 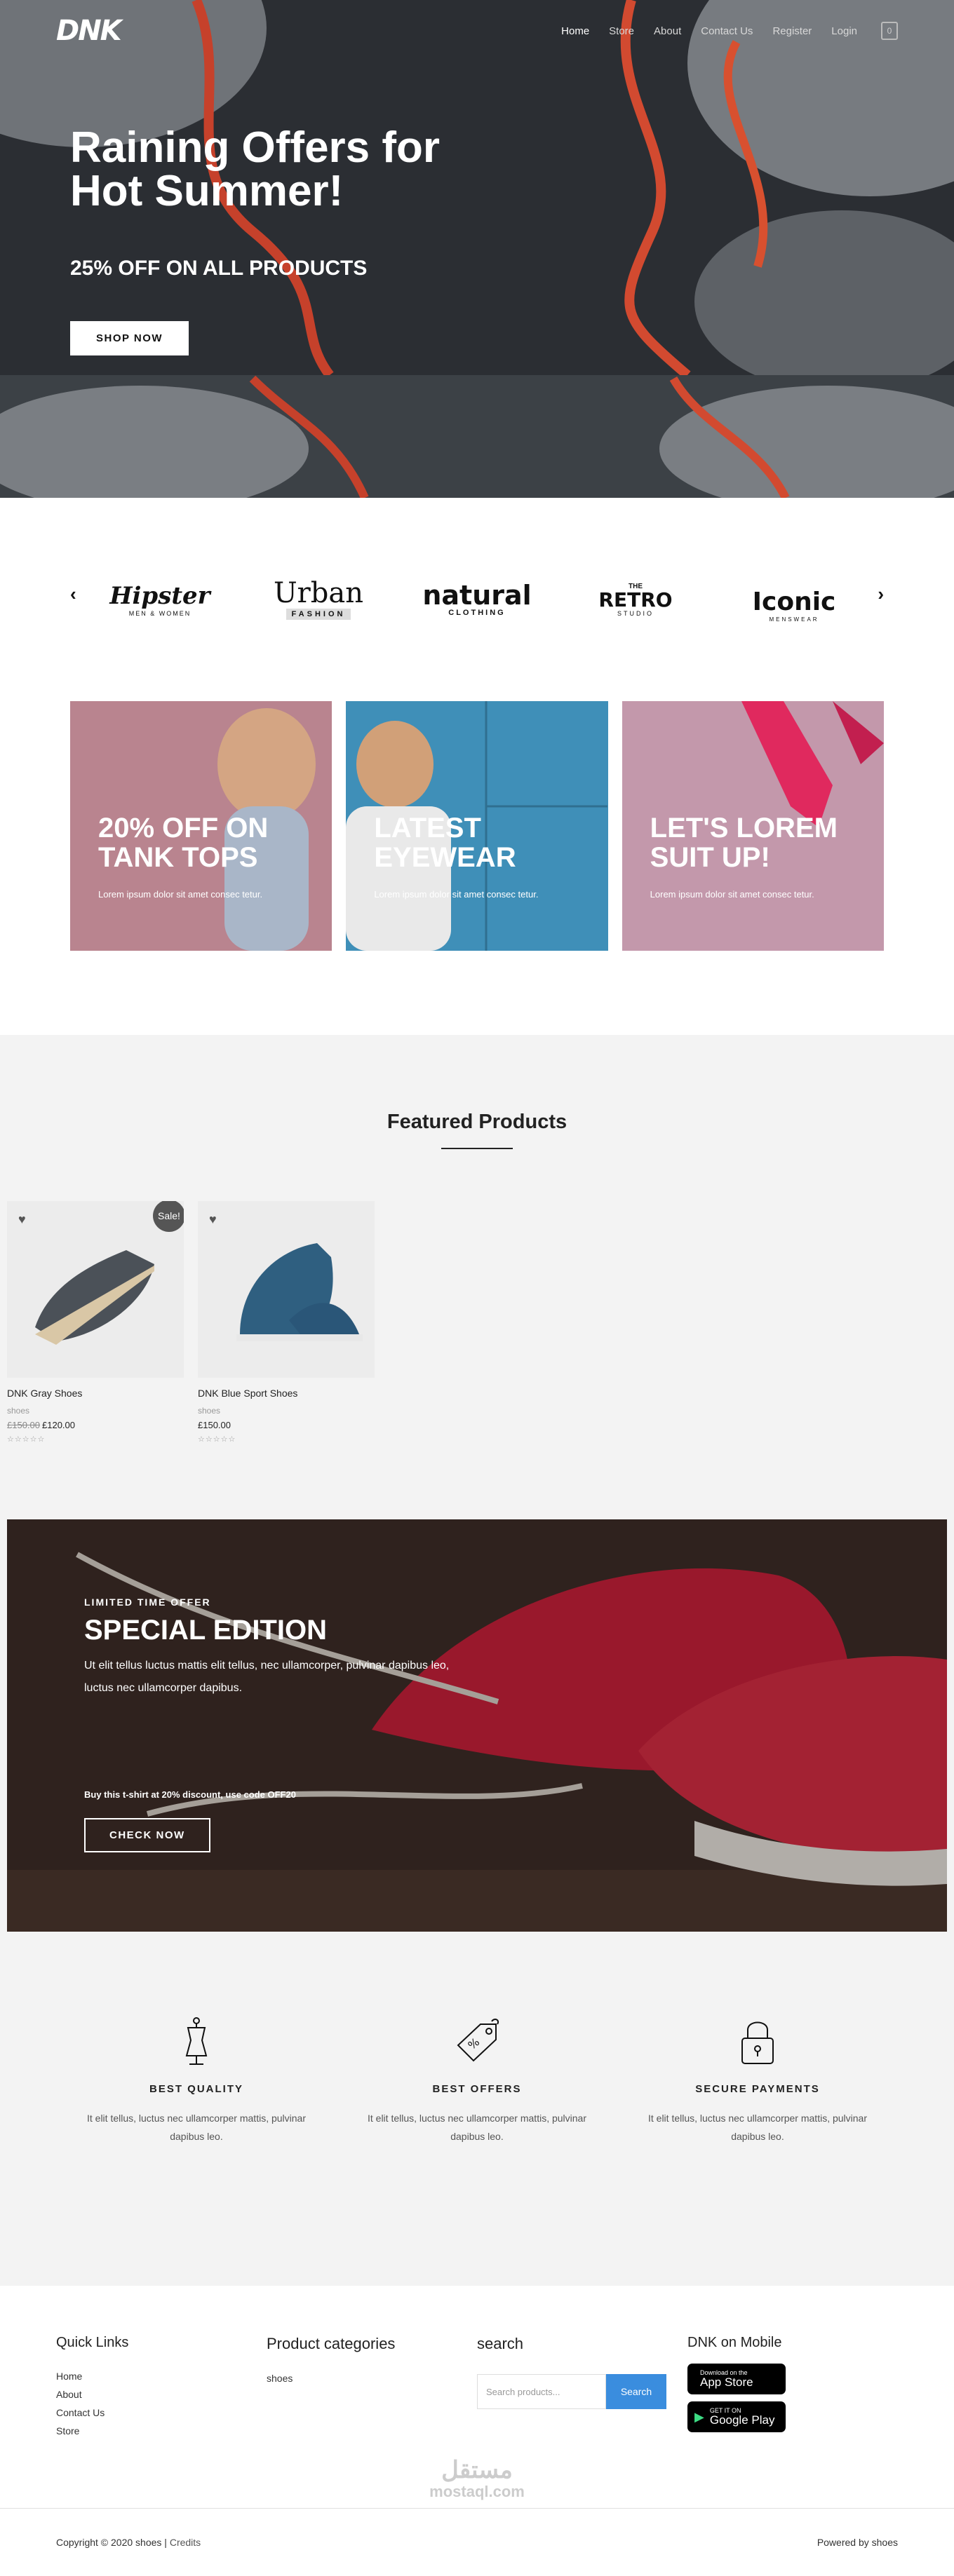 I want to click on app-store-badge: Download on the App Store, so click(x=736, y=2379).